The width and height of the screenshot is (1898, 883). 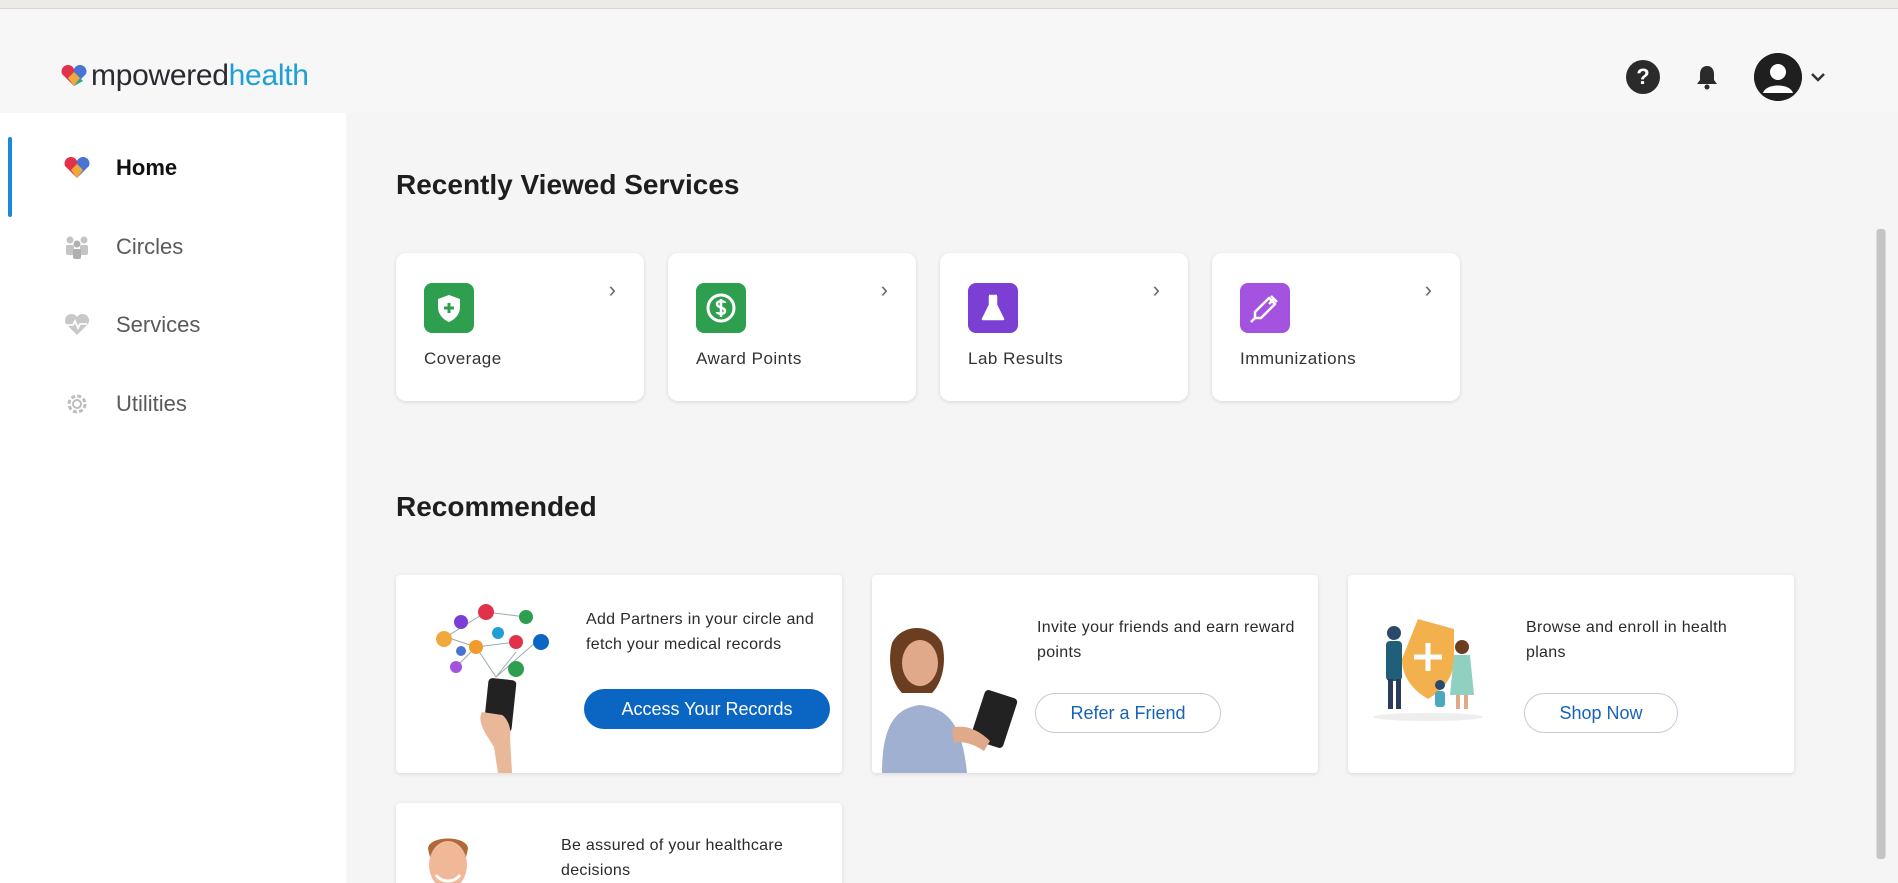 What do you see at coordinates (77, 404) in the screenshot?
I see `gear-icon` at bounding box center [77, 404].